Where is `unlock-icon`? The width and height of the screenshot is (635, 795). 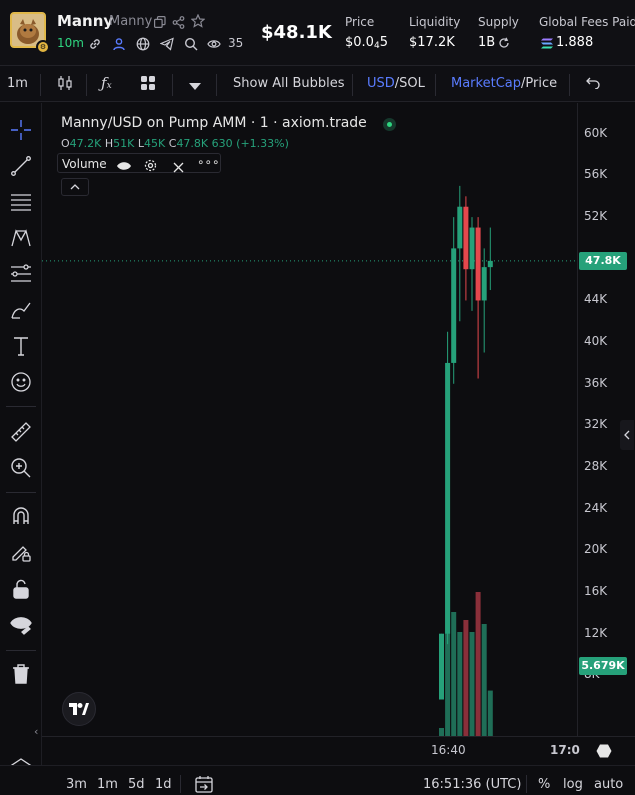 unlock-icon is located at coordinates (21, 589).